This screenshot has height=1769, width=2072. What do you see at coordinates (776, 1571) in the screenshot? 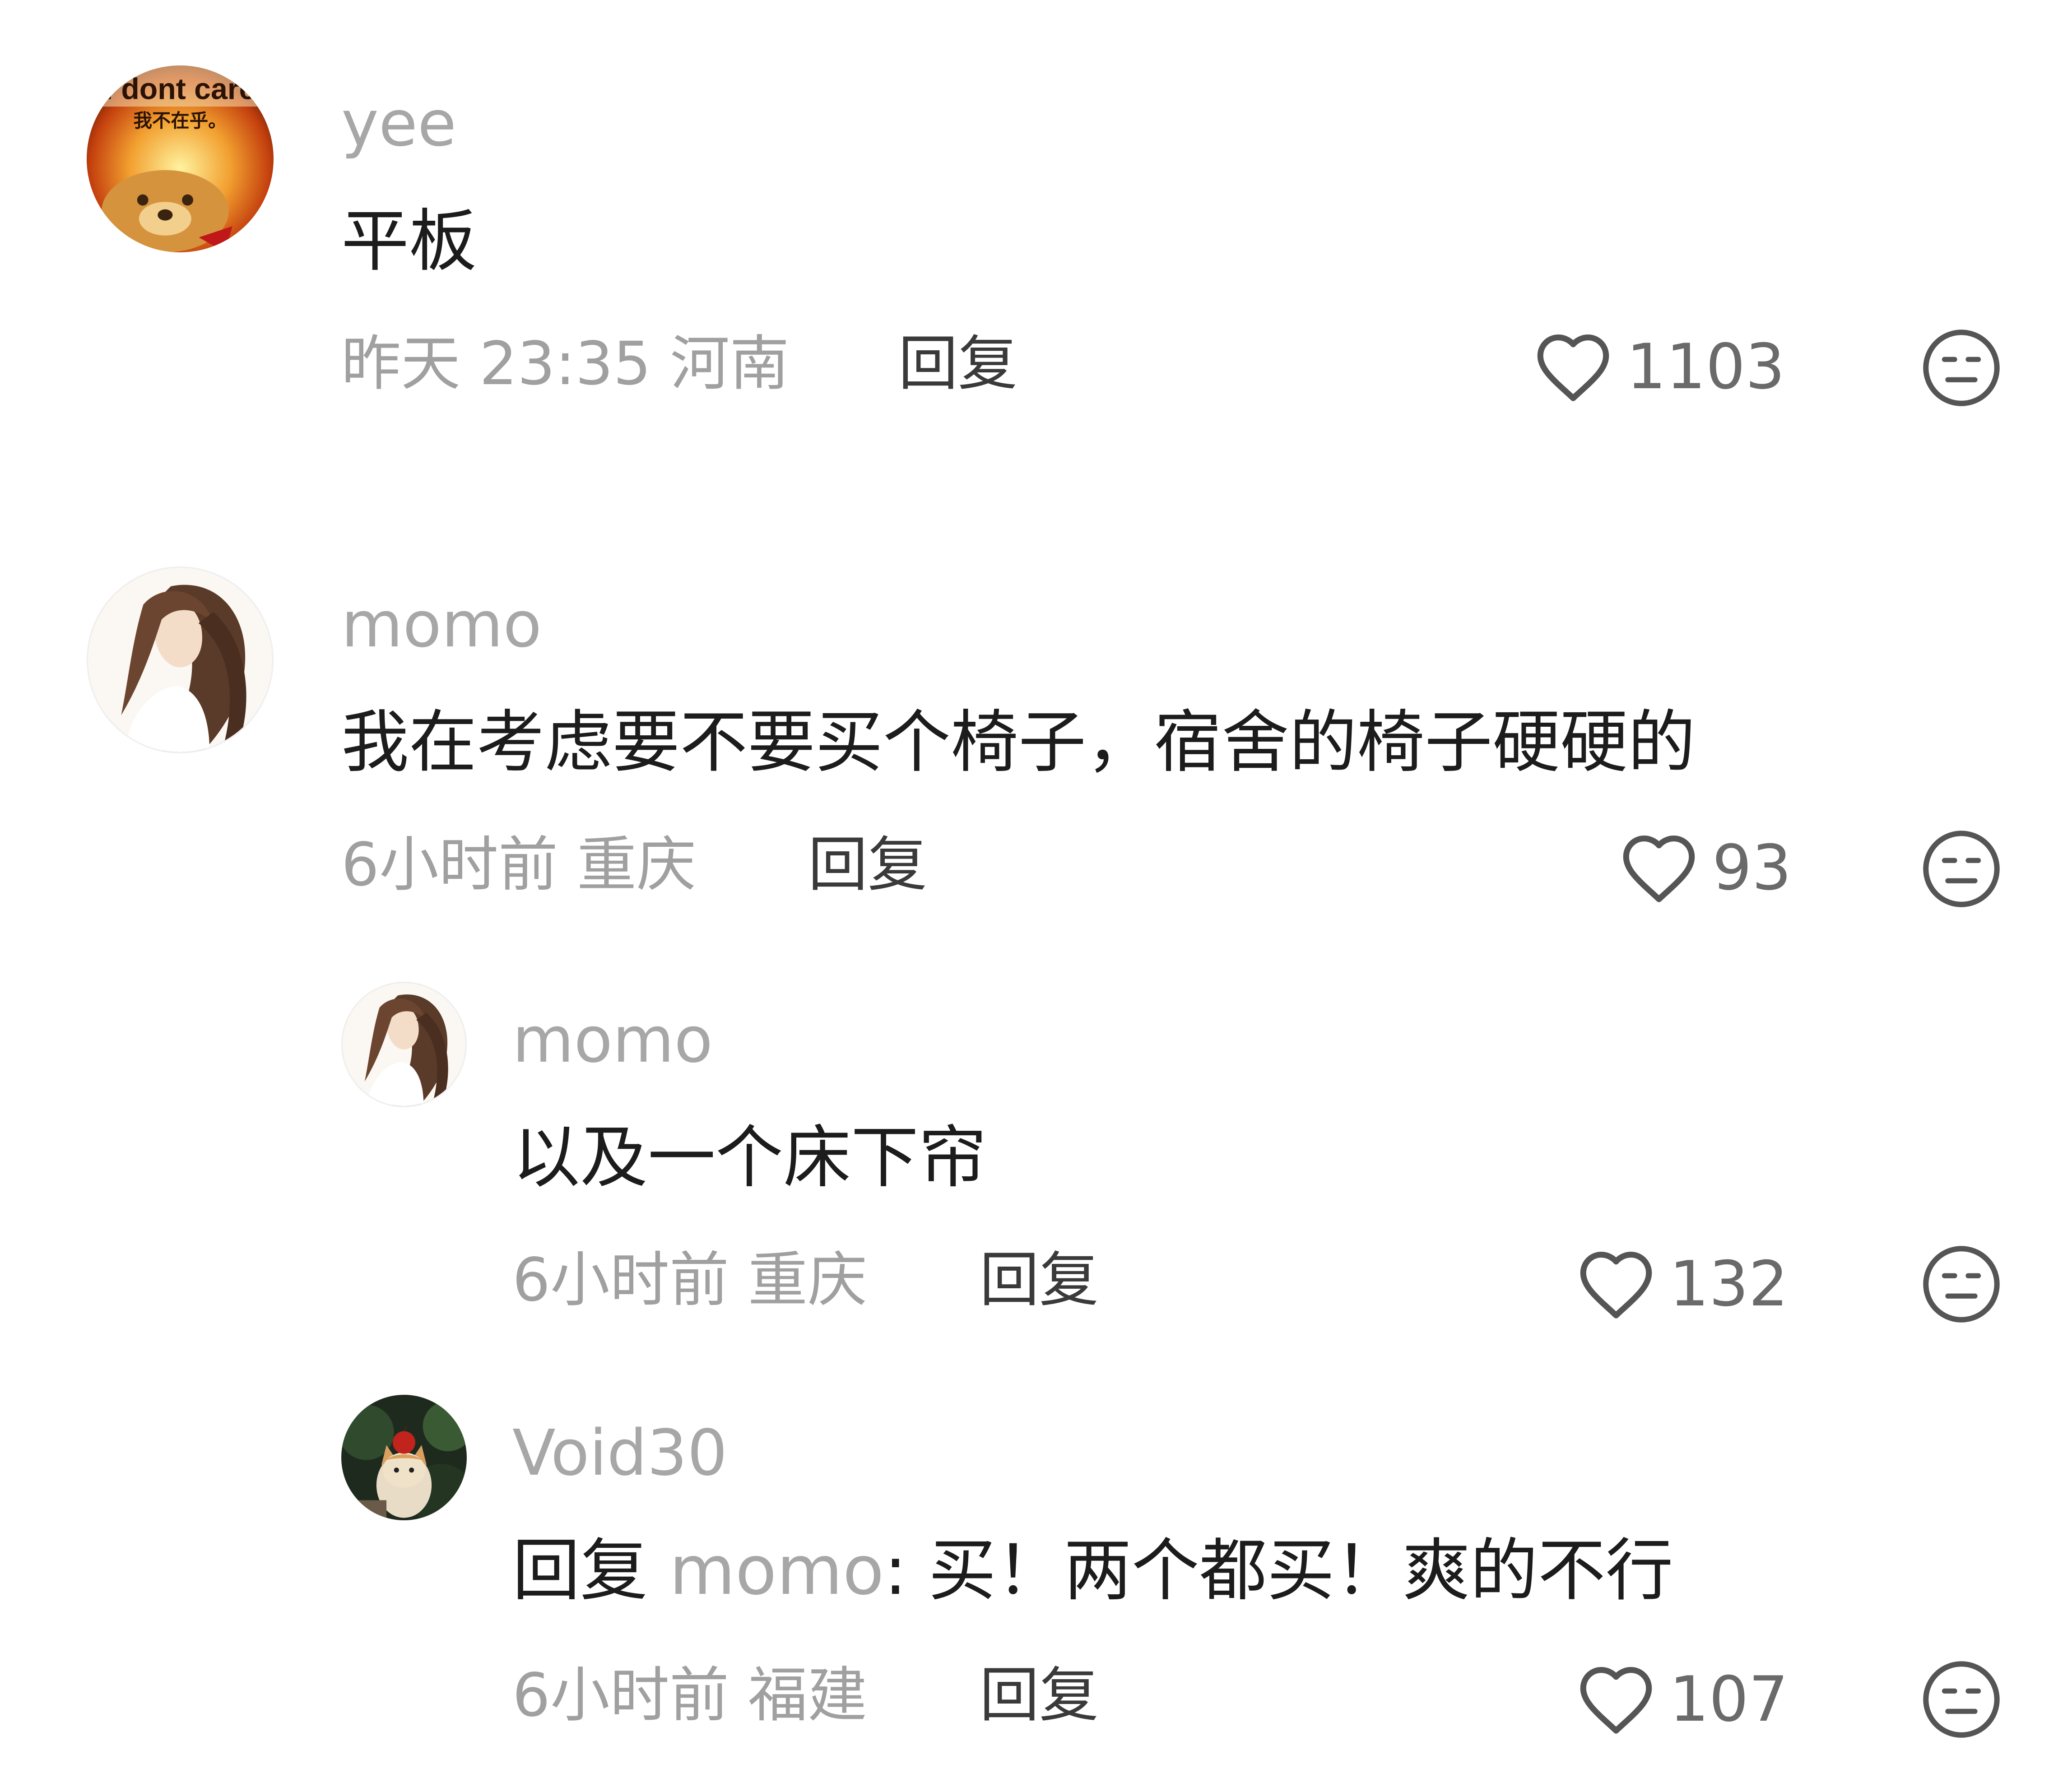
I see `mention-username: momo` at bounding box center [776, 1571].